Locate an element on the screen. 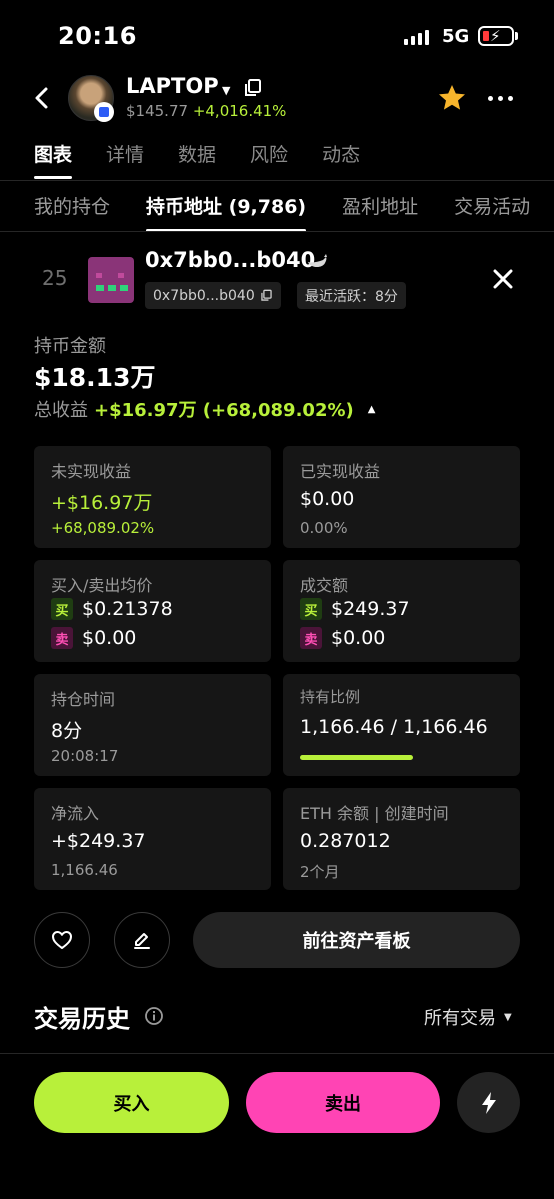 The height and width of the screenshot is (1199, 554). close-icon is located at coordinates (503, 279).